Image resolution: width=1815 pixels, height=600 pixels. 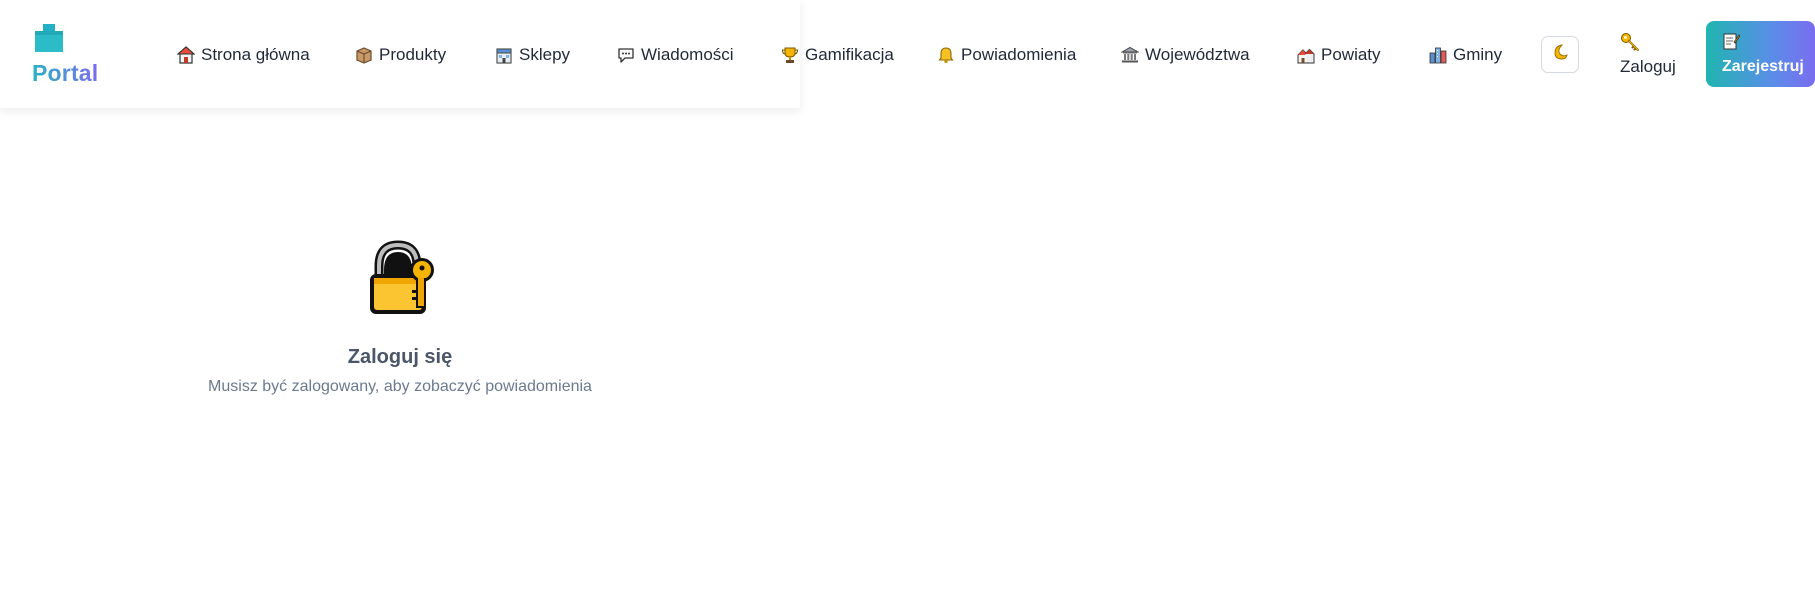 What do you see at coordinates (1306, 55) in the screenshot?
I see `houses-icon` at bounding box center [1306, 55].